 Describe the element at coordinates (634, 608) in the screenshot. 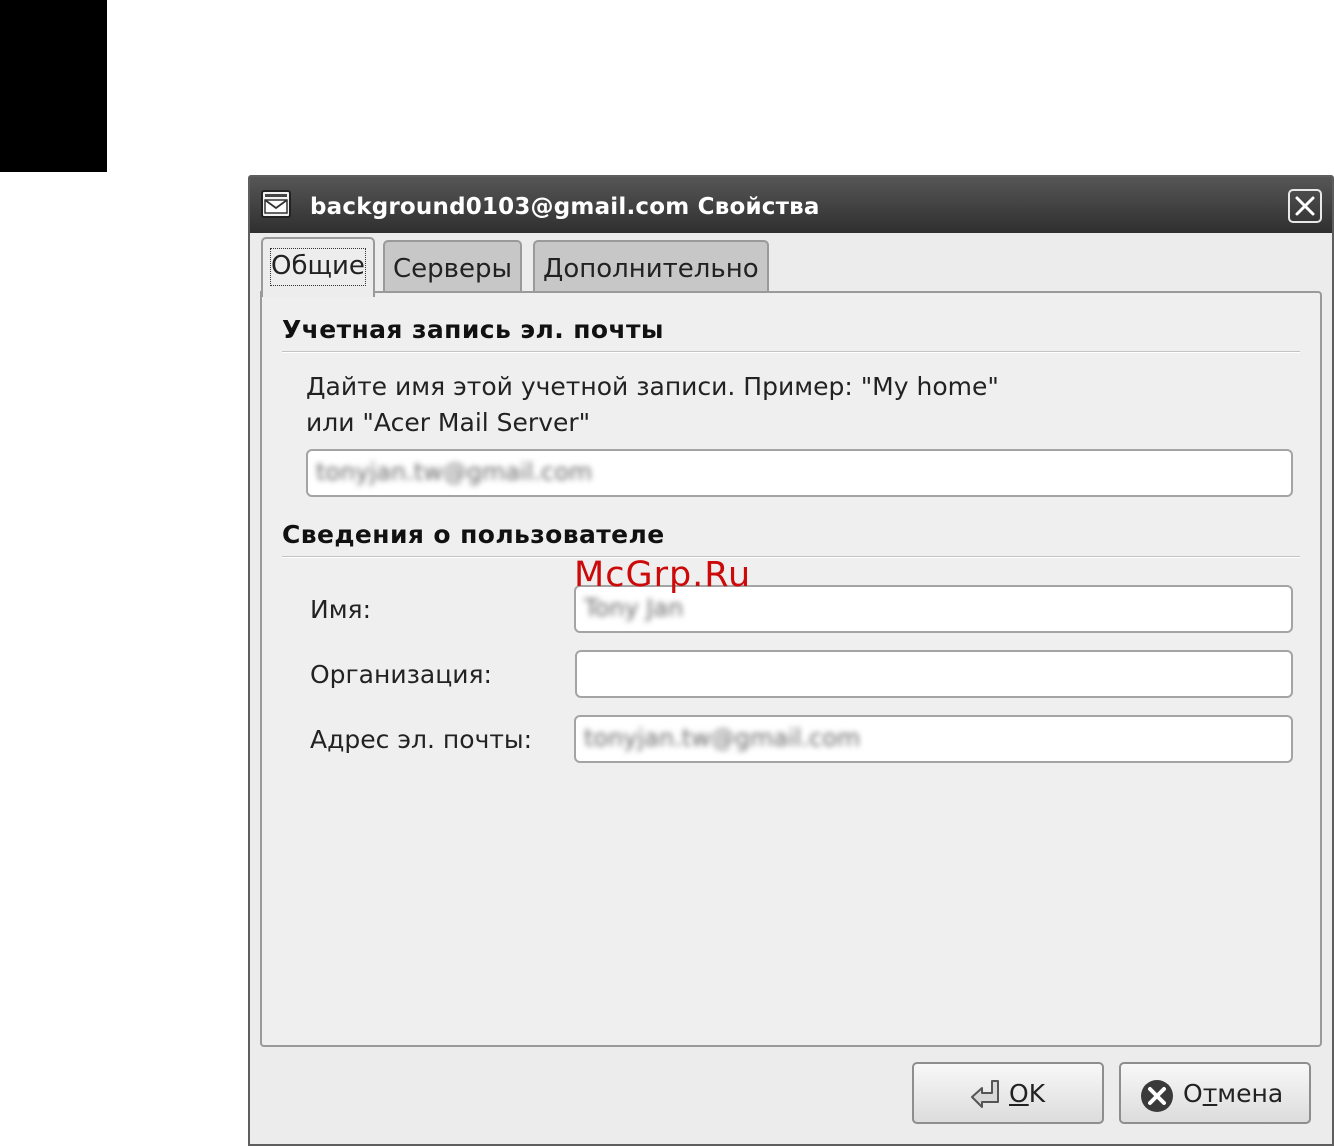

I see `name-value: Tony Jan` at that location.